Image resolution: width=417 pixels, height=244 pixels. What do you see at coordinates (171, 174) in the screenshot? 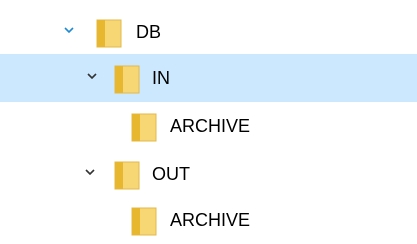
I see `tree-item-label: OUT` at bounding box center [171, 174].